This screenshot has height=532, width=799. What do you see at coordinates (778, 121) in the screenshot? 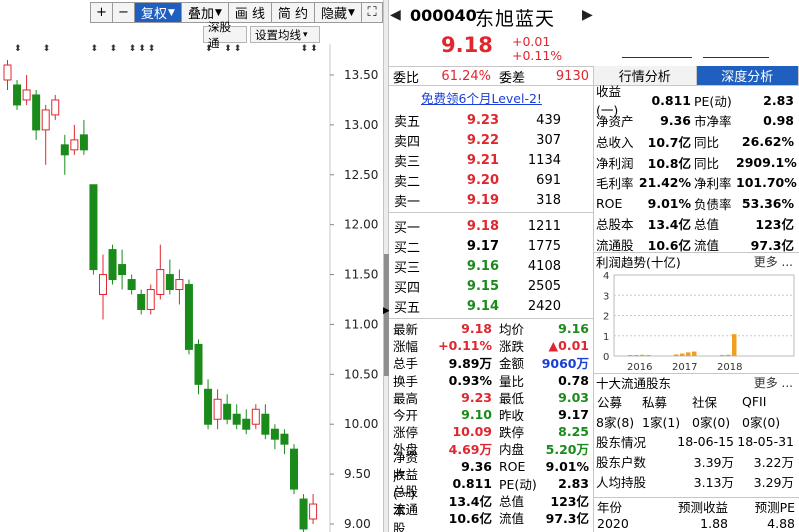
I see `fund-value: 0.98` at bounding box center [778, 121].